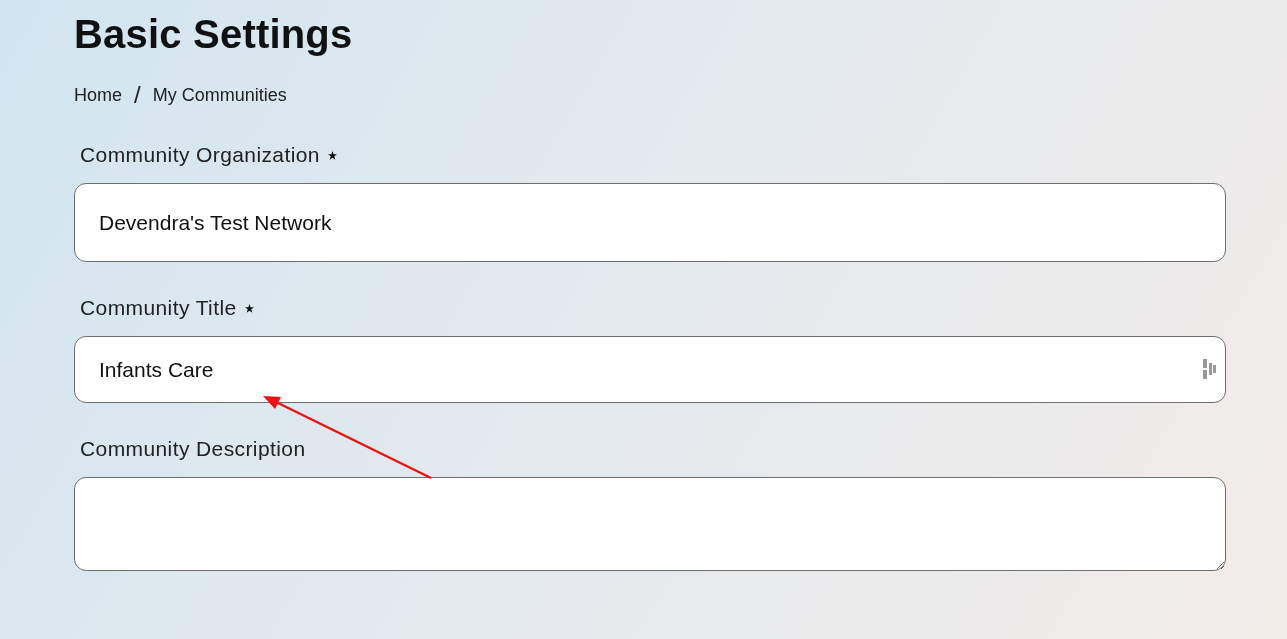  Describe the element at coordinates (214, 34) in the screenshot. I see `page-title: Basic Settings` at that location.